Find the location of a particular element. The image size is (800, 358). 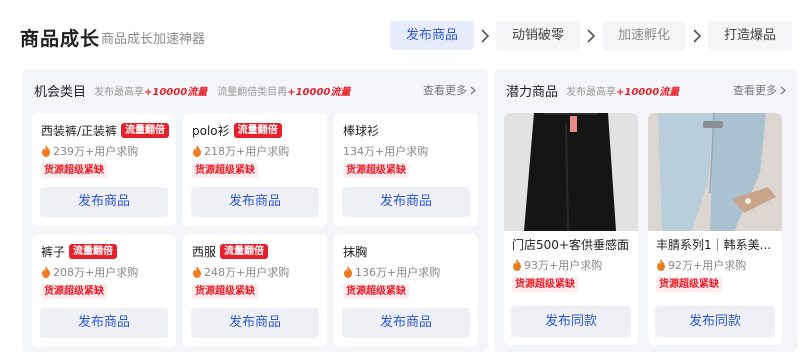

category-card: 西装裤/正装裤 流量翻倍 239万+用户求购 货源超级紧缺 发布商品 is located at coordinates (104, 169).